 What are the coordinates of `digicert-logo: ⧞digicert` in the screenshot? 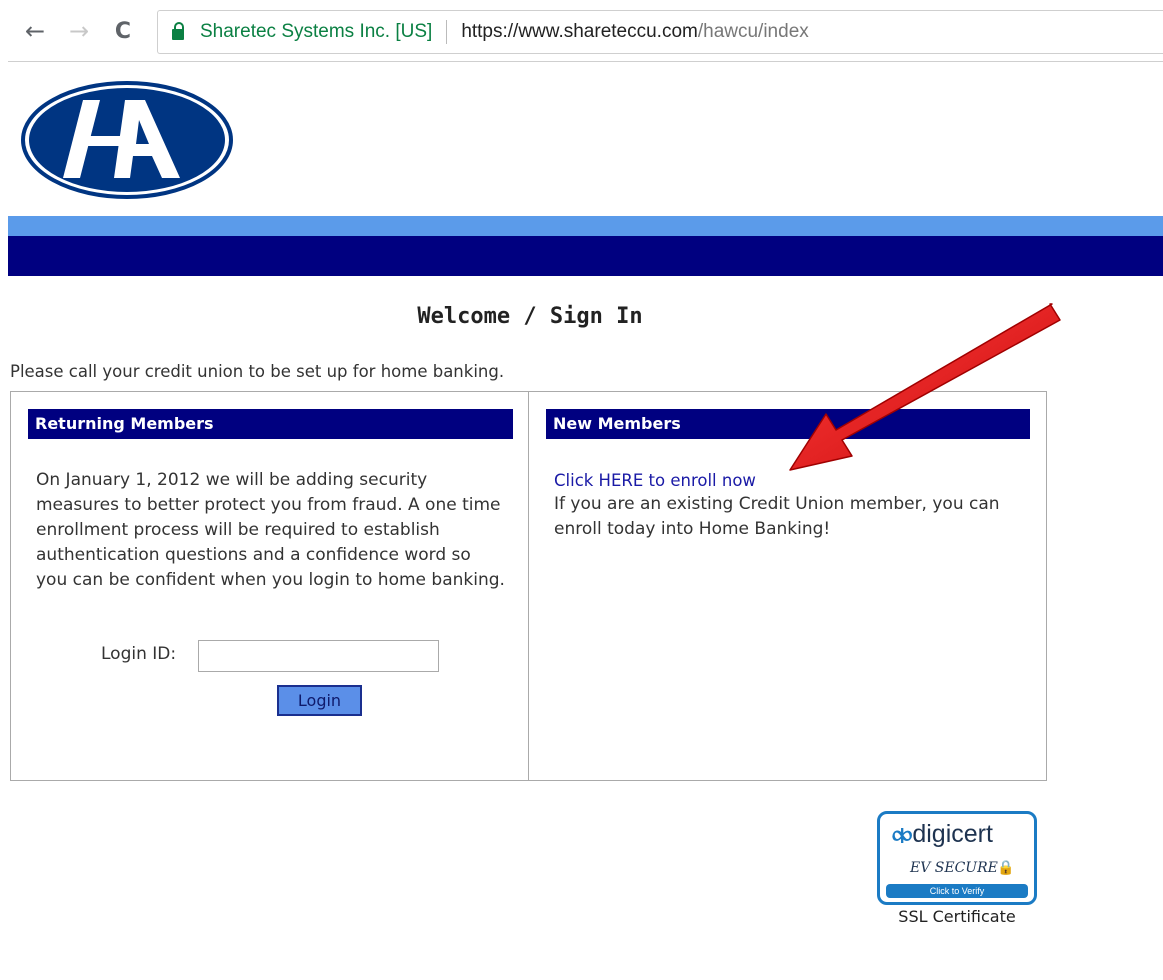 It's located at (942, 834).